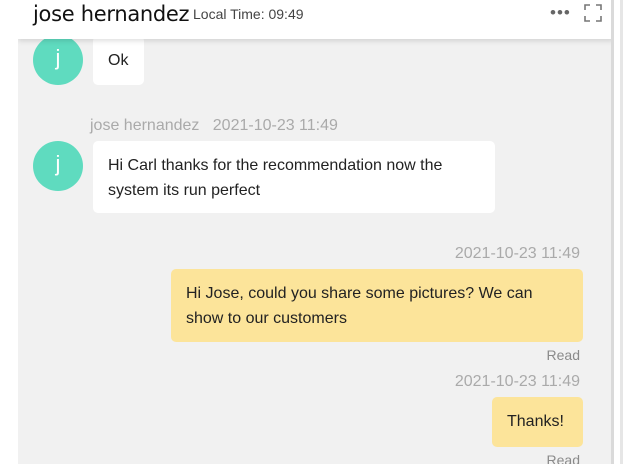 The image size is (634, 464). What do you see at coordinates (314, 19) in the screenshot?
I see `chat-header: jose hernandez Local Time: 09:49 •••` at bounding box center [314, 19].